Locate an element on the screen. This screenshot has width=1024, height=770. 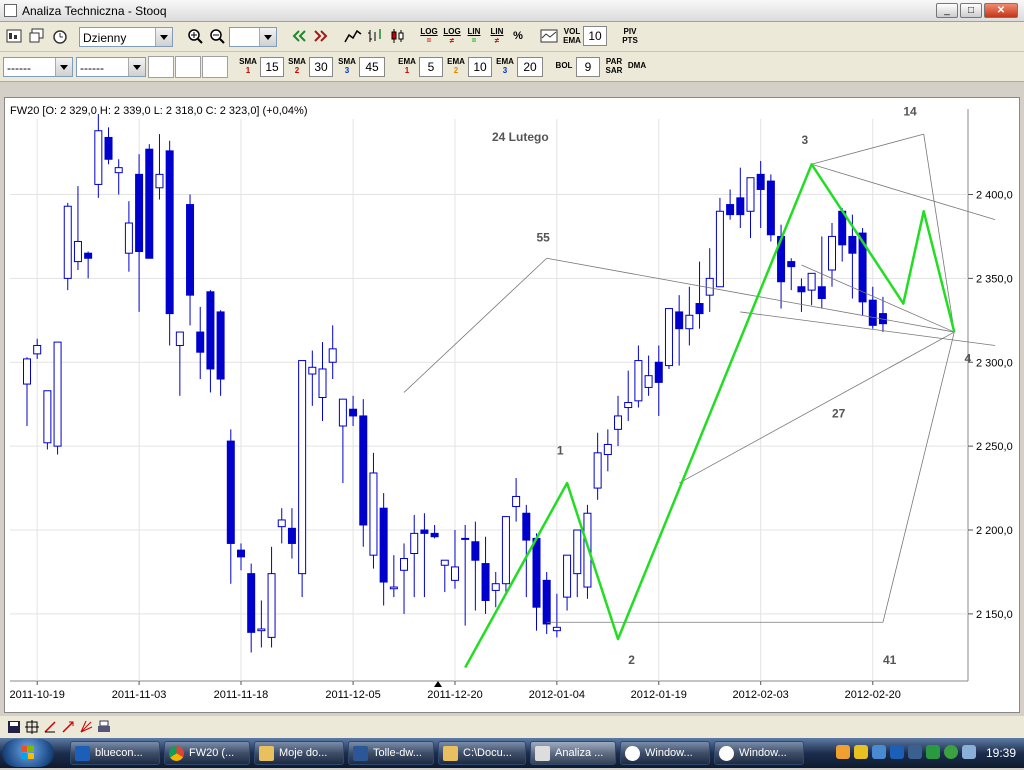
bollinger-input: 9 is located at coordinates (588, 67).